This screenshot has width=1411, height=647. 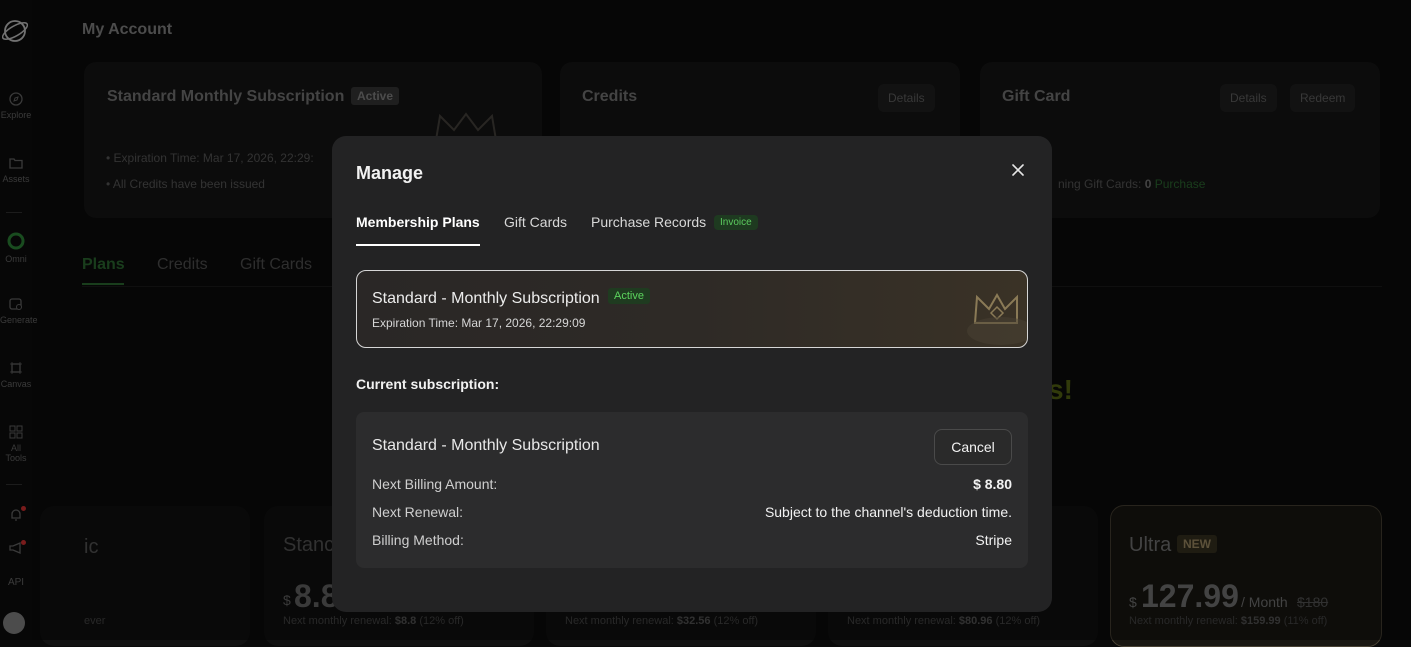 What do you see at coordinates (888, 512) in the screenshot?
I see `next-renewal-value: Subject to the channel's deduction time.` at bounding box center [888, 512].